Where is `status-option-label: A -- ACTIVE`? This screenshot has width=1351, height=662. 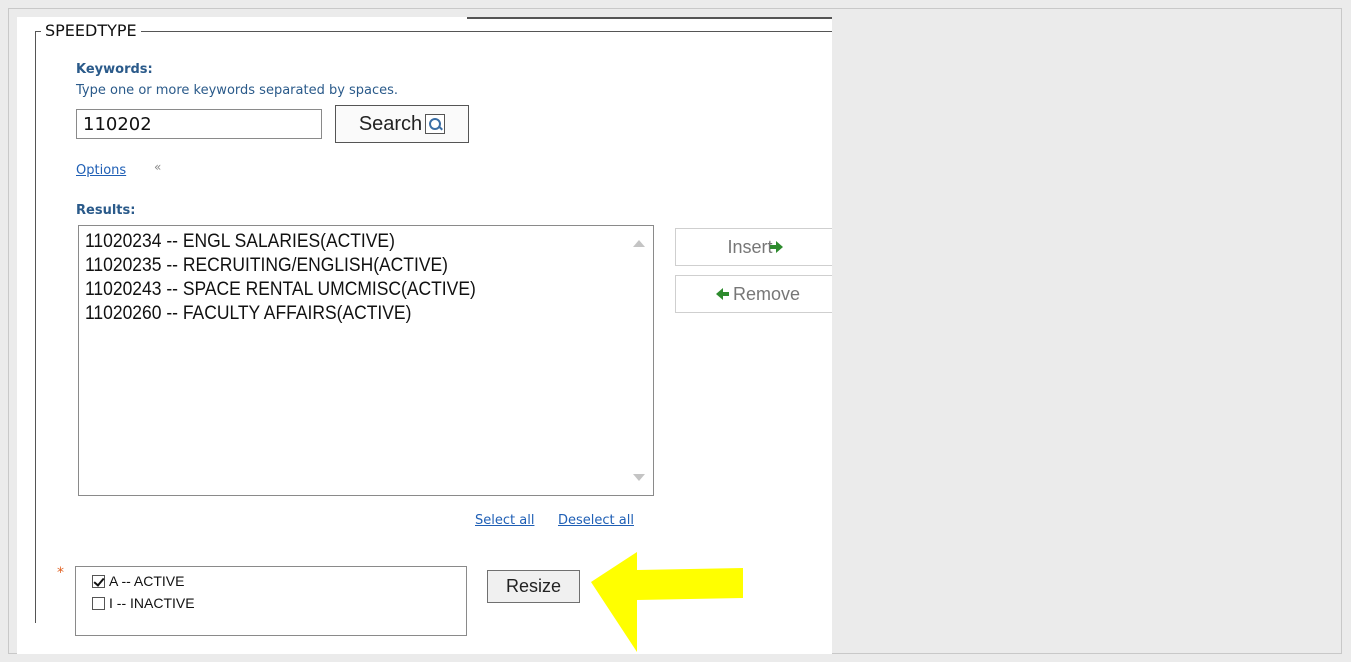 status-option-label: A -- ACTIVE is located at coordinates (147, 581).